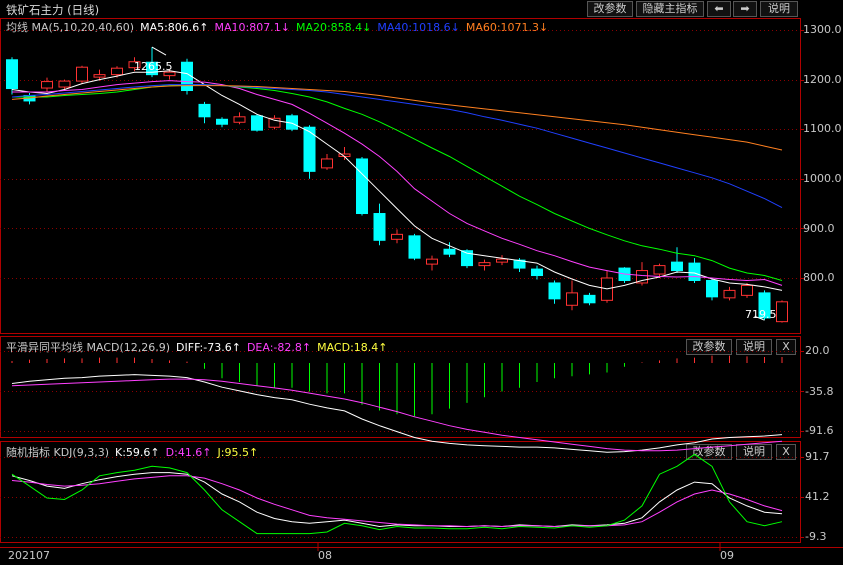 The image size is (843, 565). I want to click on ma-line-ma60, so click(397, 118).